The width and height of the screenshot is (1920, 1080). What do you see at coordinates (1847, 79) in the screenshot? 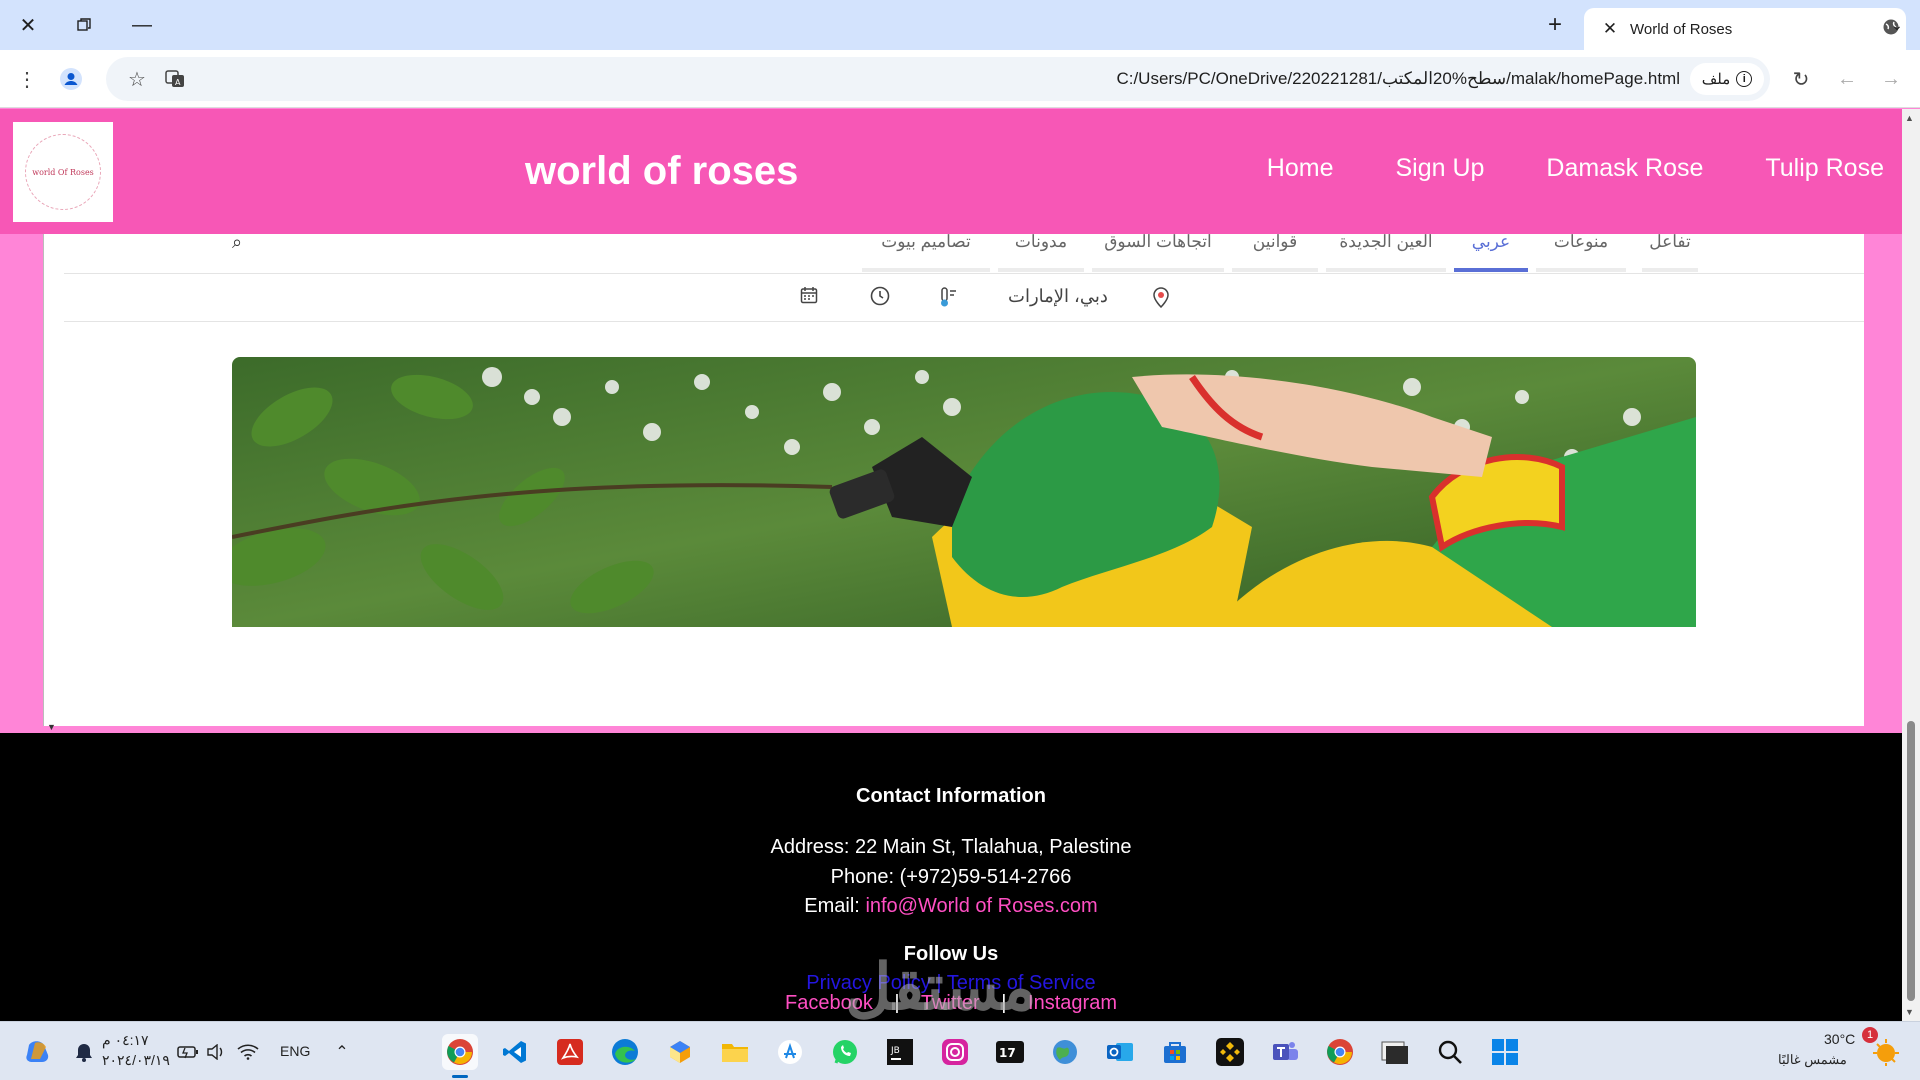
I see `back-arrow-icon: ←` at bounding box center [1847, 79].